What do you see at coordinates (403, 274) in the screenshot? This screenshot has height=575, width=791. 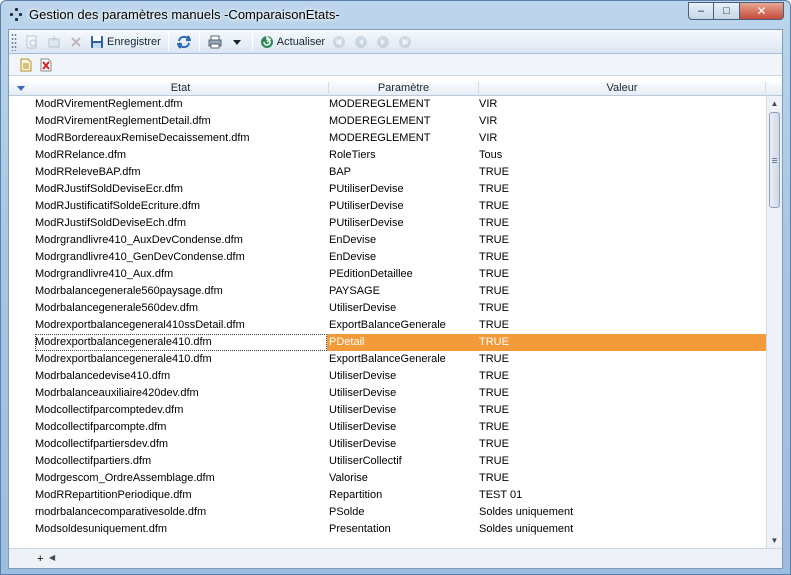 I see `cell-parametre: PEditionDetaillee` at bounding box center [403, 274].